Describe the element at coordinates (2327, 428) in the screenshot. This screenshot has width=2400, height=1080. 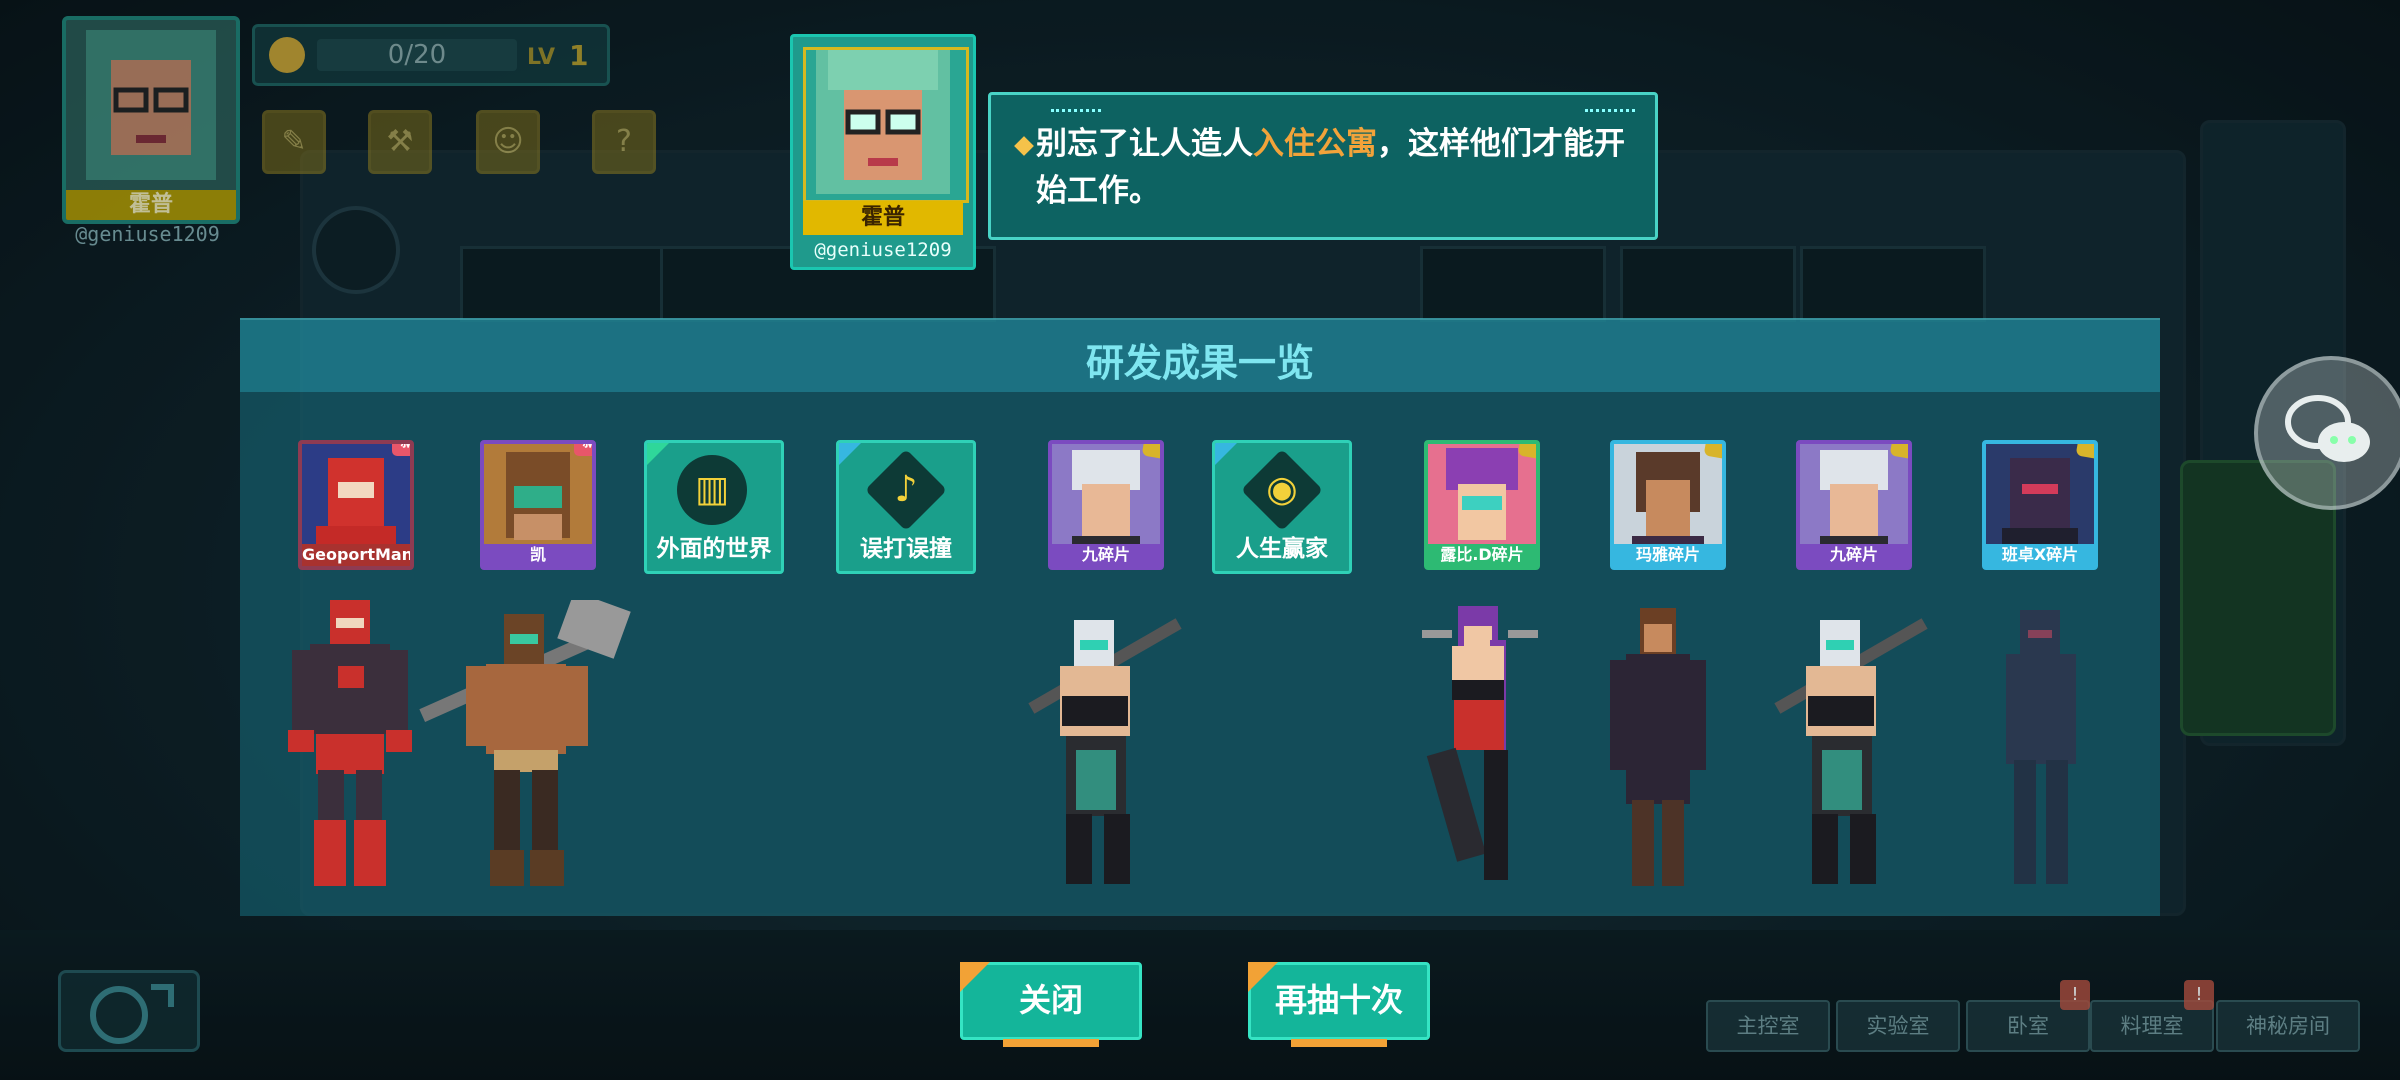
I see `chat-bubble-icon` at that location.